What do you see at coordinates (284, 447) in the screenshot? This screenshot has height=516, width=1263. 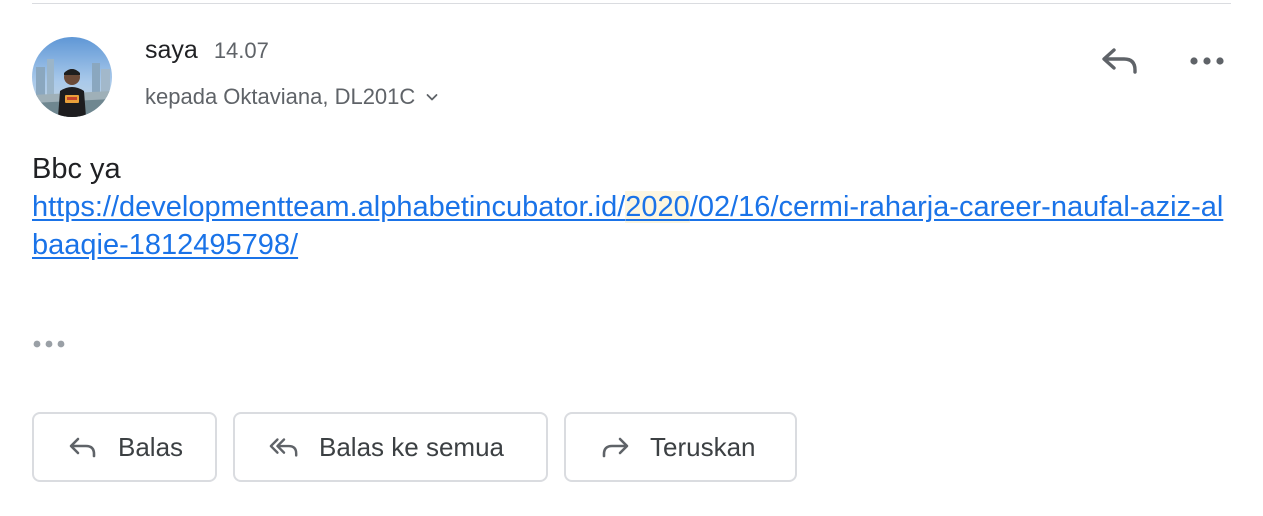 I see `reply-all-icon` at bounding box center [284, 447].